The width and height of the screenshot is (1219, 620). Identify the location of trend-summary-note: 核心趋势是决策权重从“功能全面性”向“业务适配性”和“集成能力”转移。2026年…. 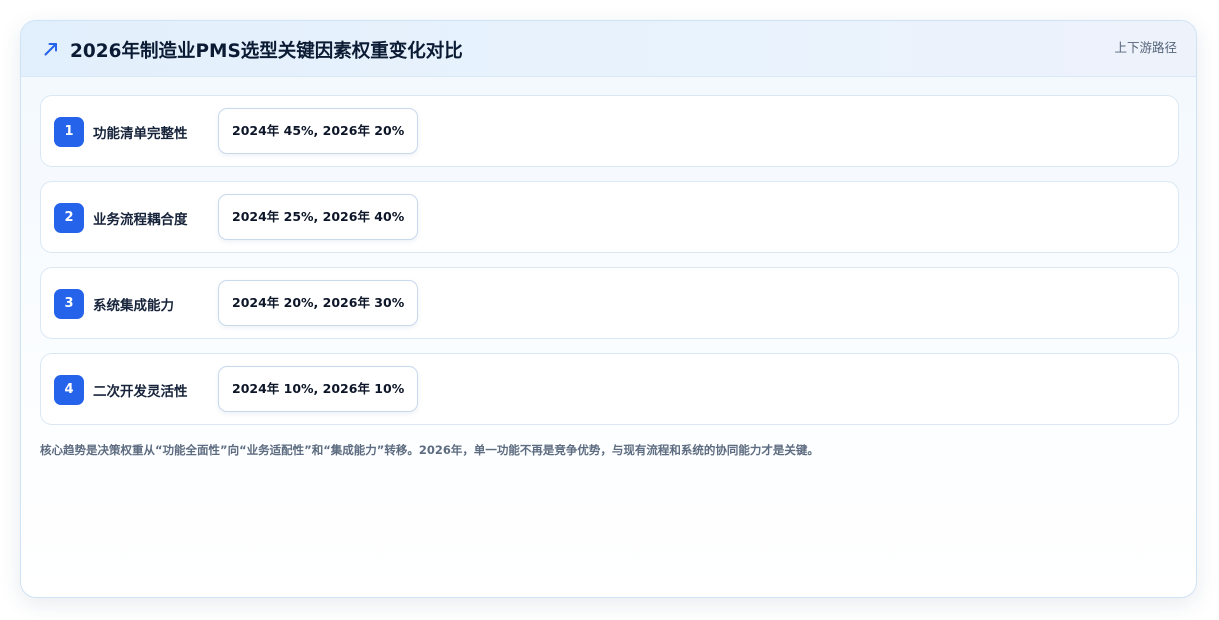
(429, 450).